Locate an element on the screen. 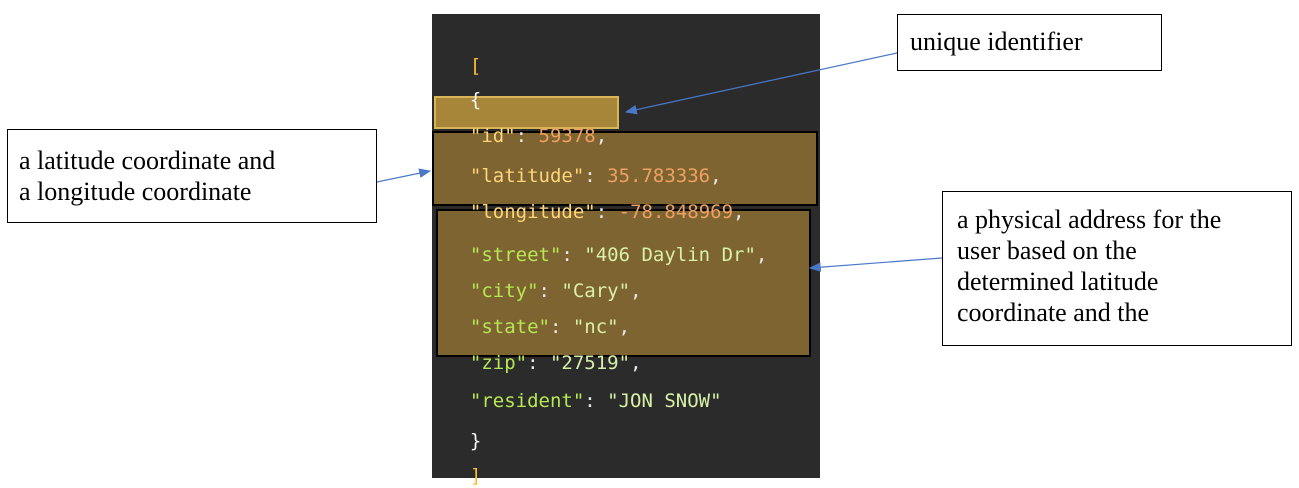 The height and width of the screenshot is (488, 1299). arrow-coordinates is located at coordinates (404, 175).